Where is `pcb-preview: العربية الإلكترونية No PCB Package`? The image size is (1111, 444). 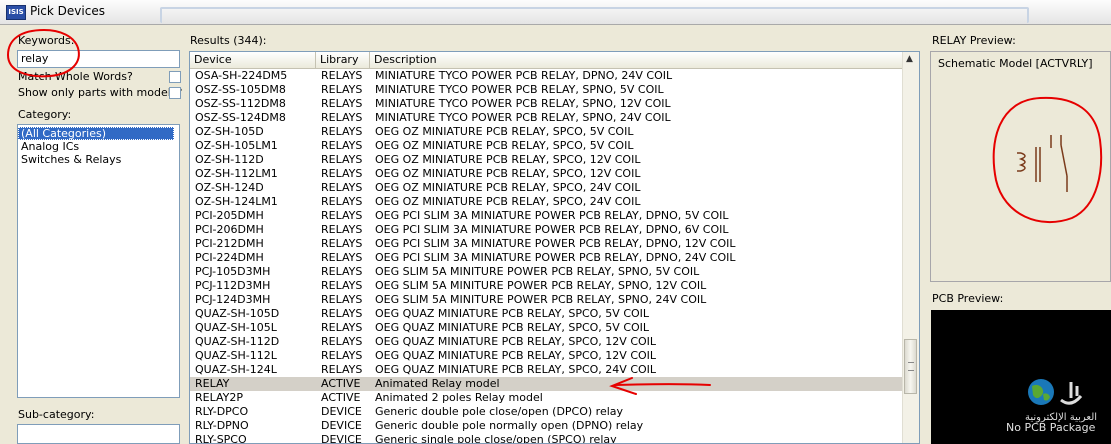
pcb-preview: العربية الإلكترونية No PCB Package is located at coordinates (1021, 377).